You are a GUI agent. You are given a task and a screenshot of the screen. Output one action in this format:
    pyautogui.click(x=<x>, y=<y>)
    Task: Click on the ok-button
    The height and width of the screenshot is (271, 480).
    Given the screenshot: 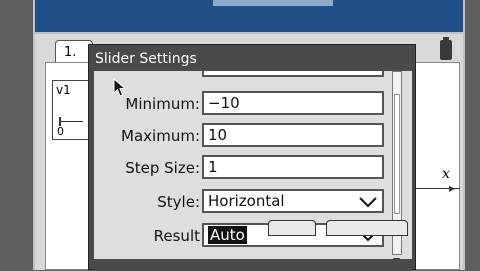 What is the action you would take?
    pyautogui.click(x=292, y=228)
    